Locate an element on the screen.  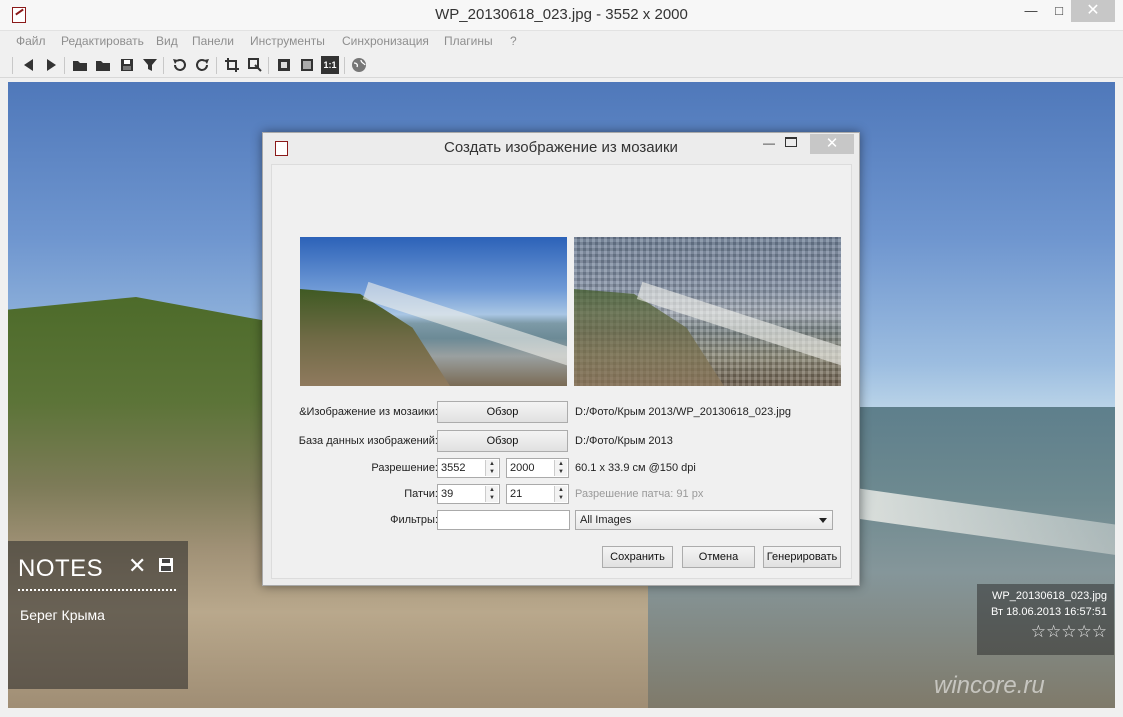
menu-sync: Синхронизация is located at coordinates (385, 41).